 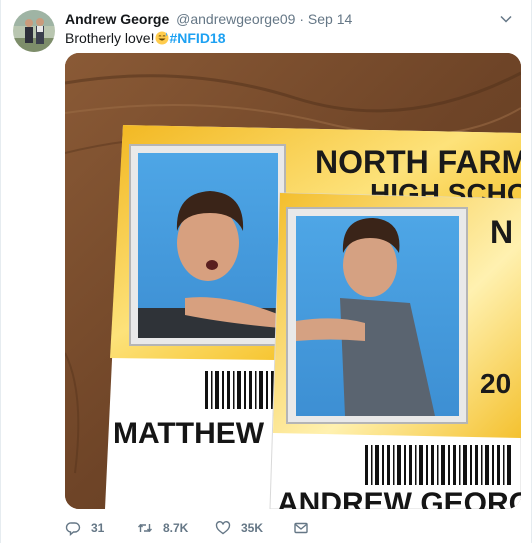 What do you see at coordinates (235, 19) in the screenshot?
I see `author-handle: @andrewgeorge09` at bounding box center [235, 19].